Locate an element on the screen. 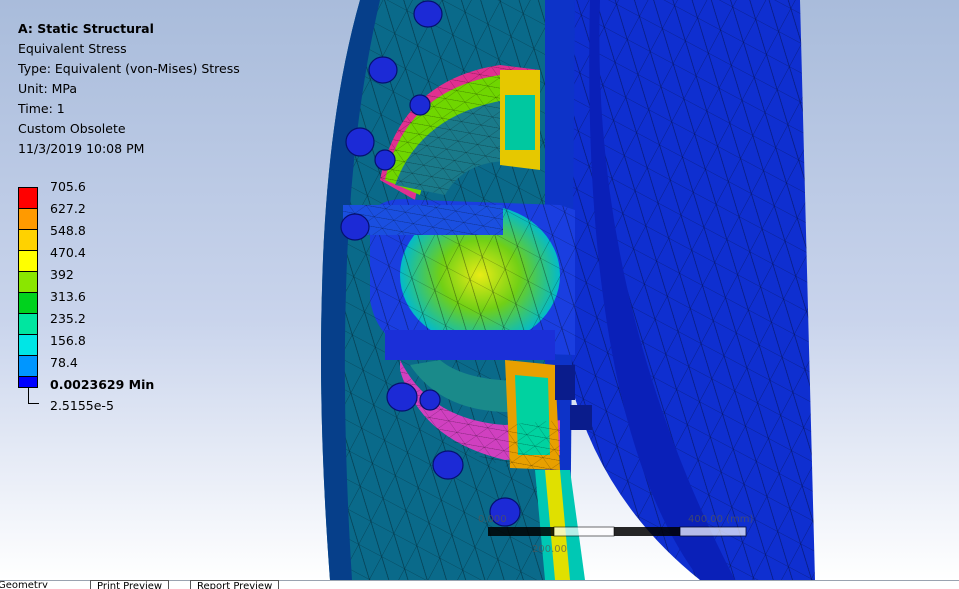 The image size is (959, 589). legend-label: 235.2 is located at coordinates (68, 318).